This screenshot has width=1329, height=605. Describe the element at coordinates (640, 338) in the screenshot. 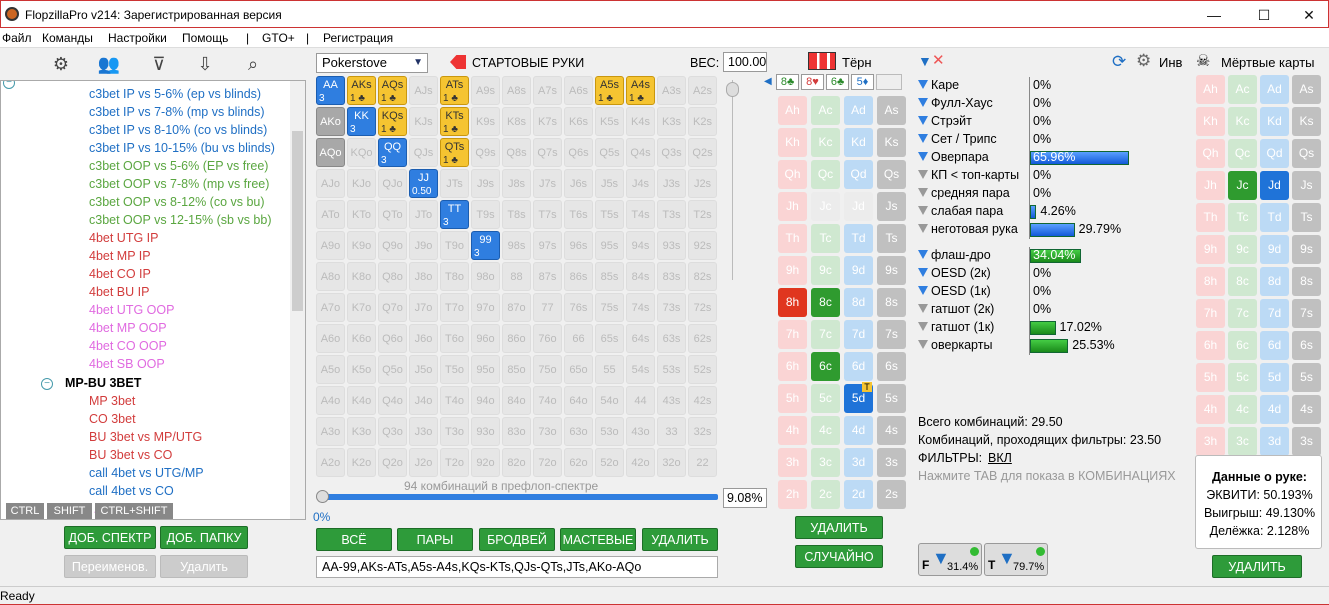

I see `hand-cell: 64s` at that location.